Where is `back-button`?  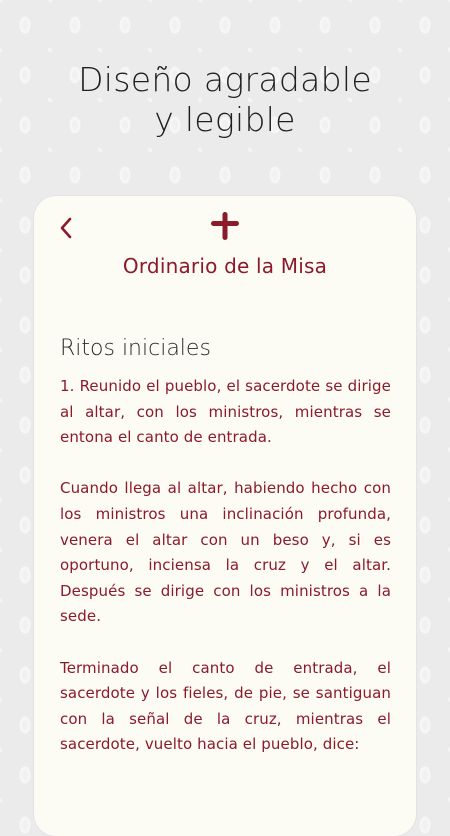 back-button is located at coordinates (66, 228).